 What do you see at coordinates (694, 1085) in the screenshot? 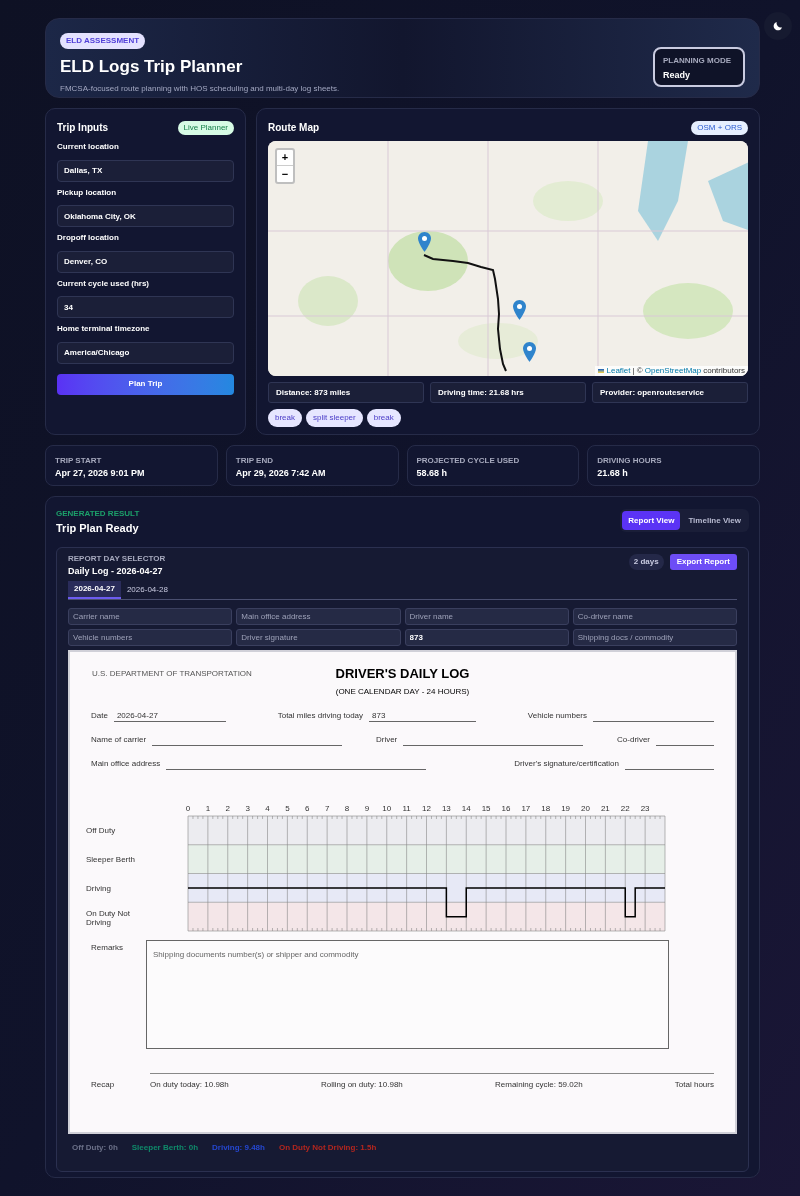
I see `recap-value: Total hours` at bounding box center [694, 1085].